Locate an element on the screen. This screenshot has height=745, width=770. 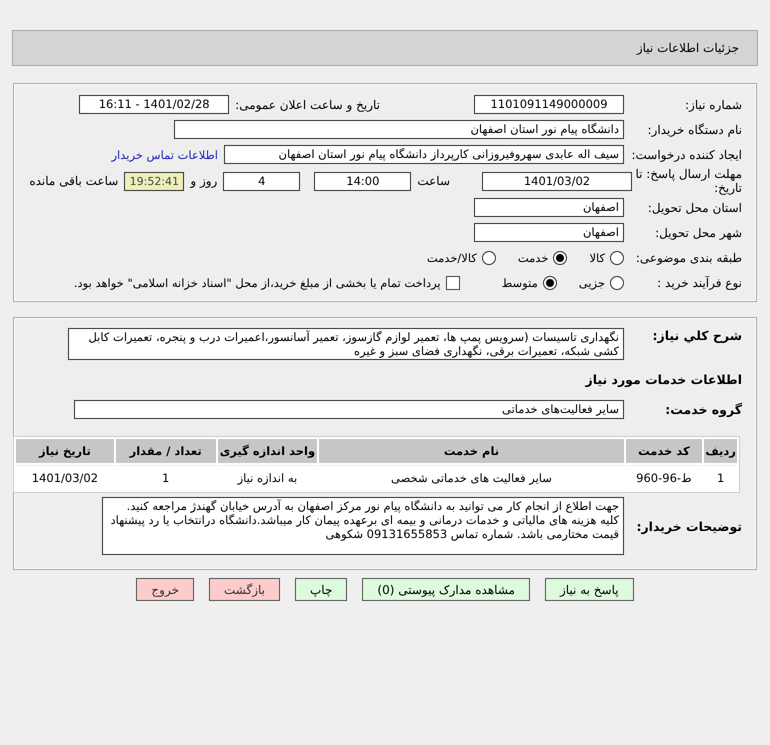
field-label: استان محل تحویل: is located at coordinates (694, 207).